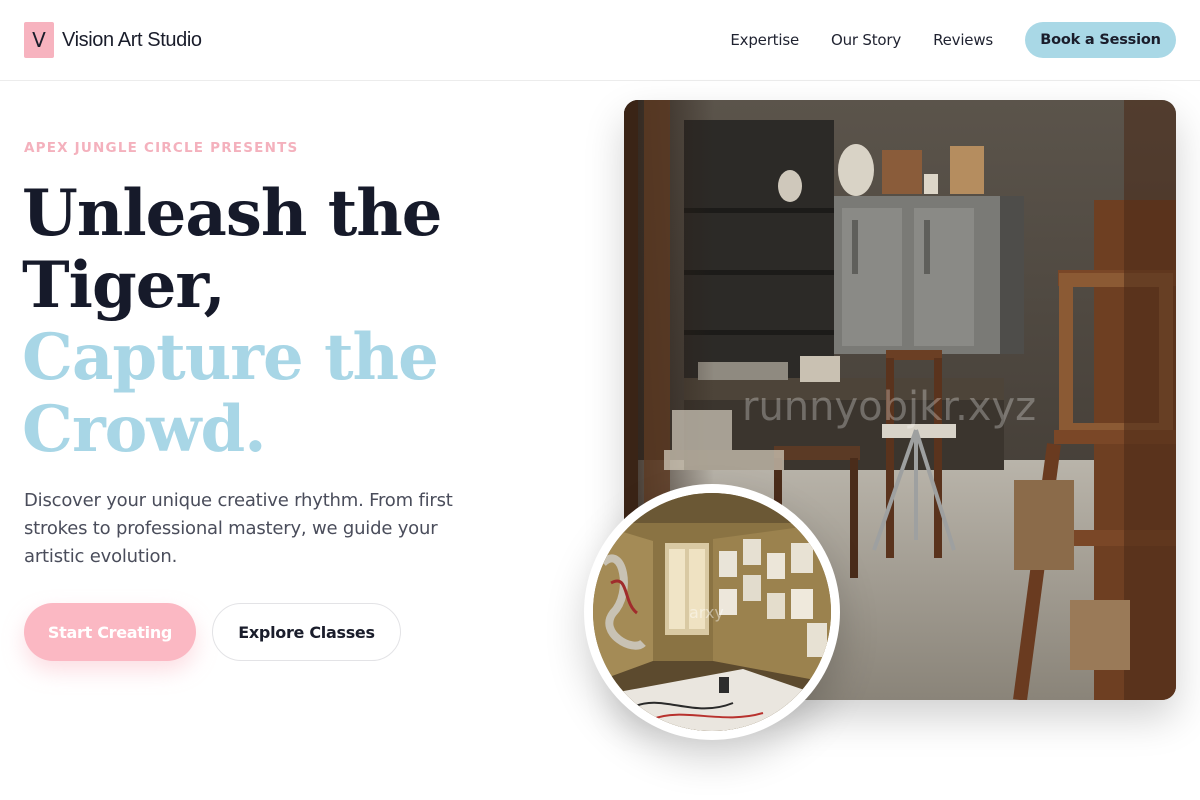  I want to click on start-creating-button: Start Creating, so click(110, 632).